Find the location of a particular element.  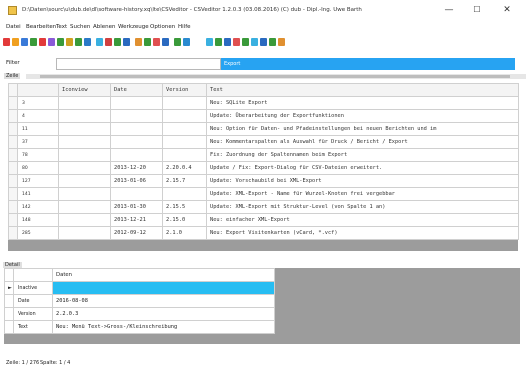

cell-text: Update: Vorschaubild bei XML-Export is located at coordinates (362, 181).